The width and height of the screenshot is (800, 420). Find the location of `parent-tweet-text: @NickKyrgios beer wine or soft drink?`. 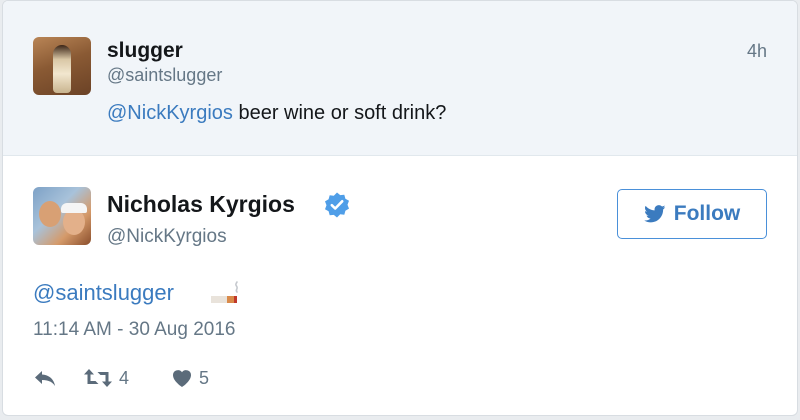

parent-tweet-text: @NickKyrgios beer wine or soft drink? is located at coordinates (276, 113).